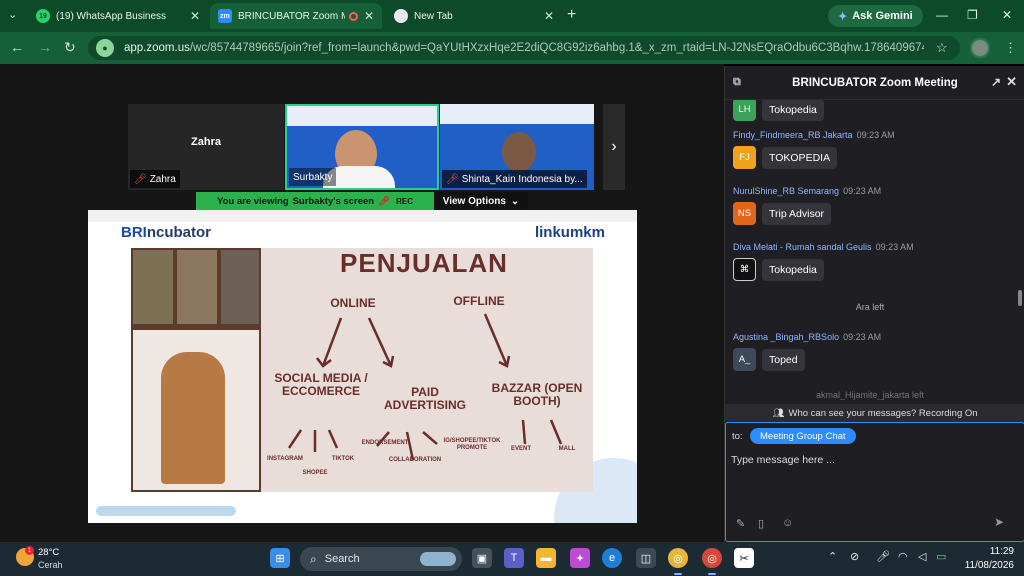 The width and height of the screenshot is (1024, 576). I want to click on tab-search-chevron-icon: ⌄, so click(12, 14).